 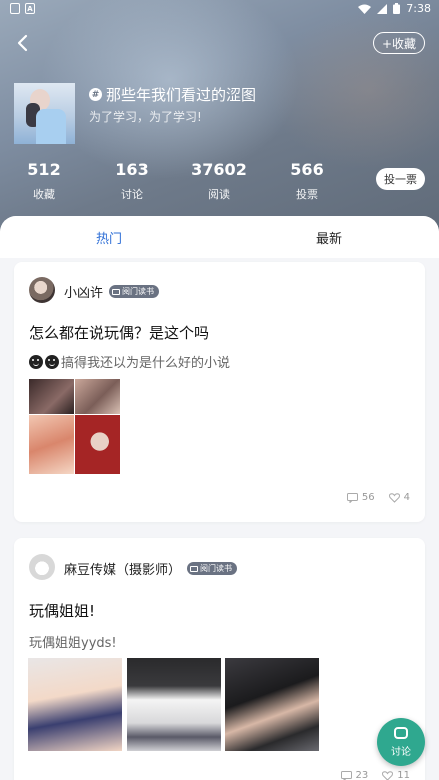 What do you see at coordinates (365, 9) in the screenshot?
I see `wifi-icon` at bounding box center [365, 9].